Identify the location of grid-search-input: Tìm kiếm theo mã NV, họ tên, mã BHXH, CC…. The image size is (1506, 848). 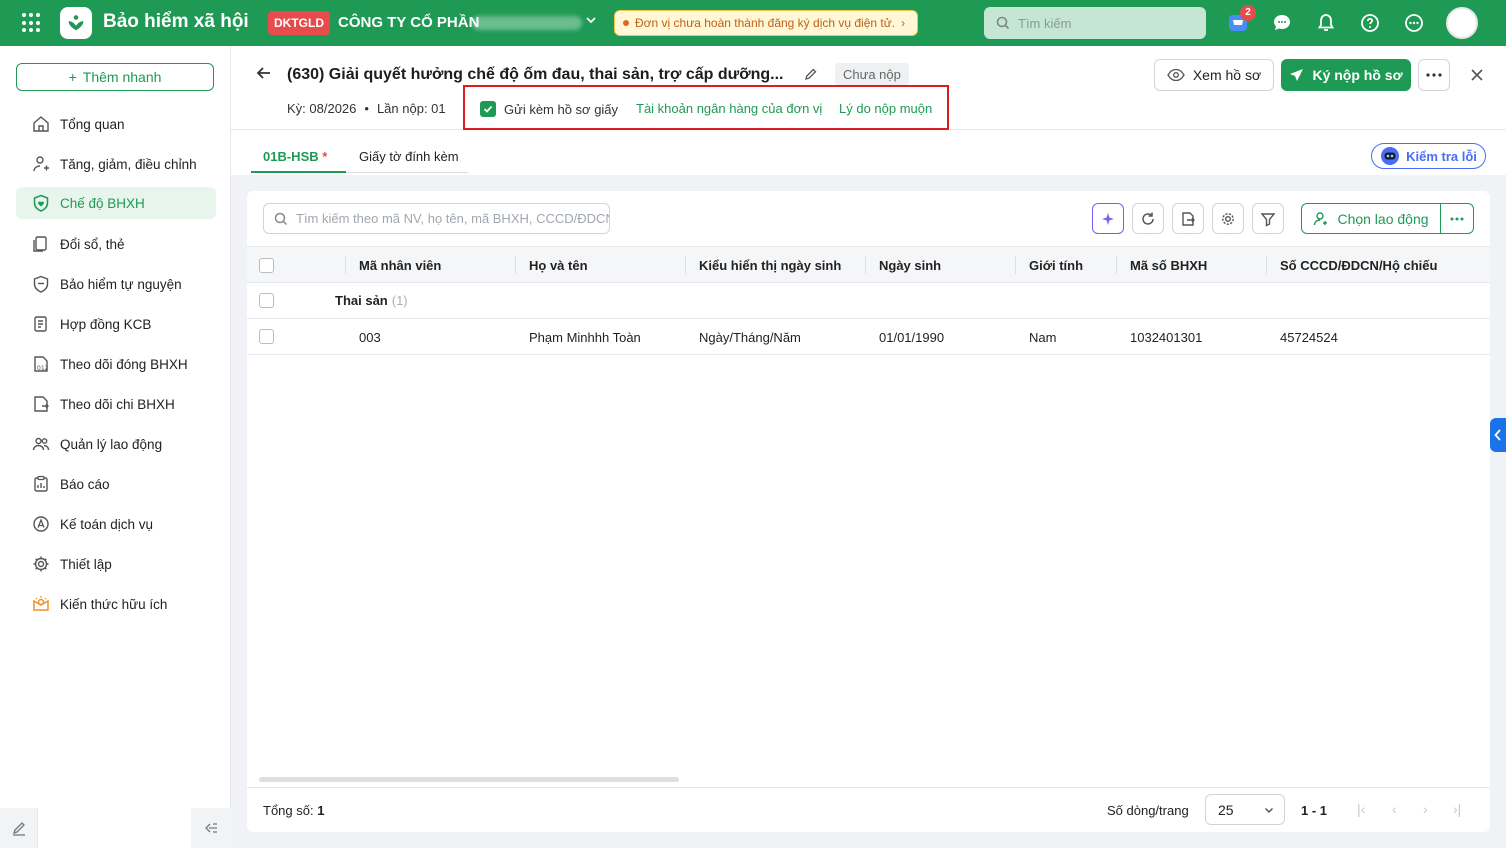
(436, 218).